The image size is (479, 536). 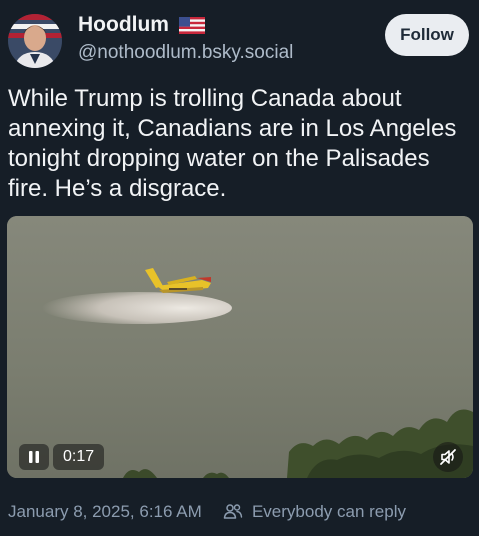 What do you see at coordinates (192, 28) in the screenshot?
I see `us-flag-icon` at bounding box center [192, 28].